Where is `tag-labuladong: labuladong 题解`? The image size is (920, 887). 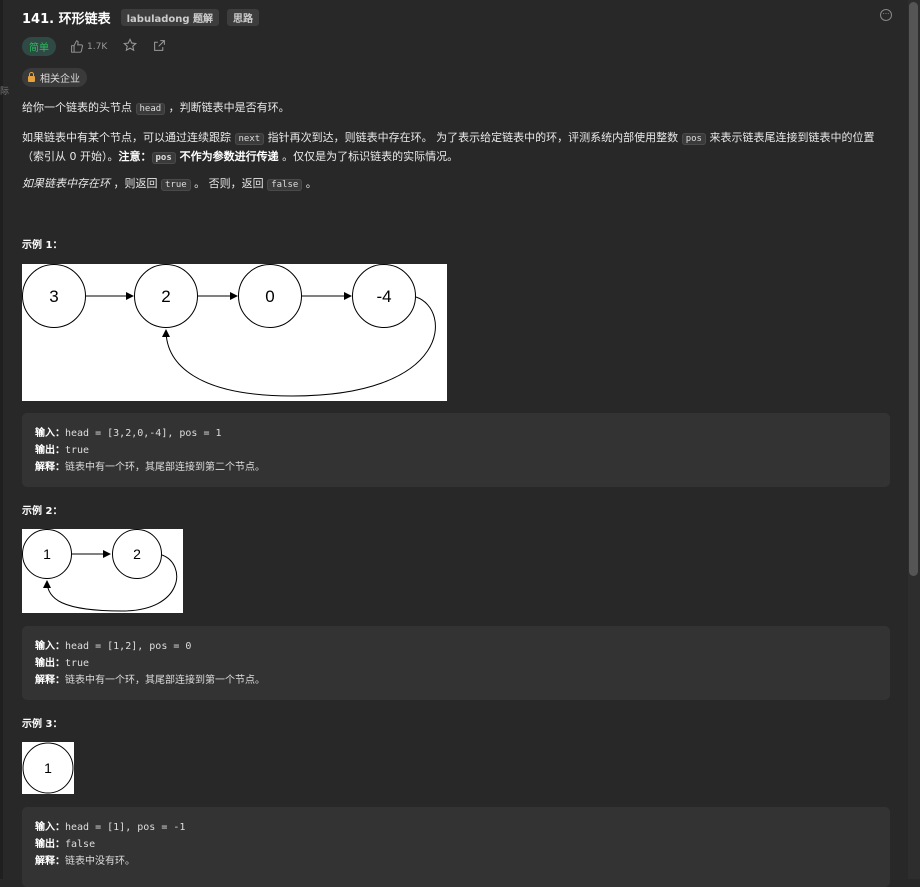 tag-labuladong: labuladong 题解 is located at coordinates (170, 17).